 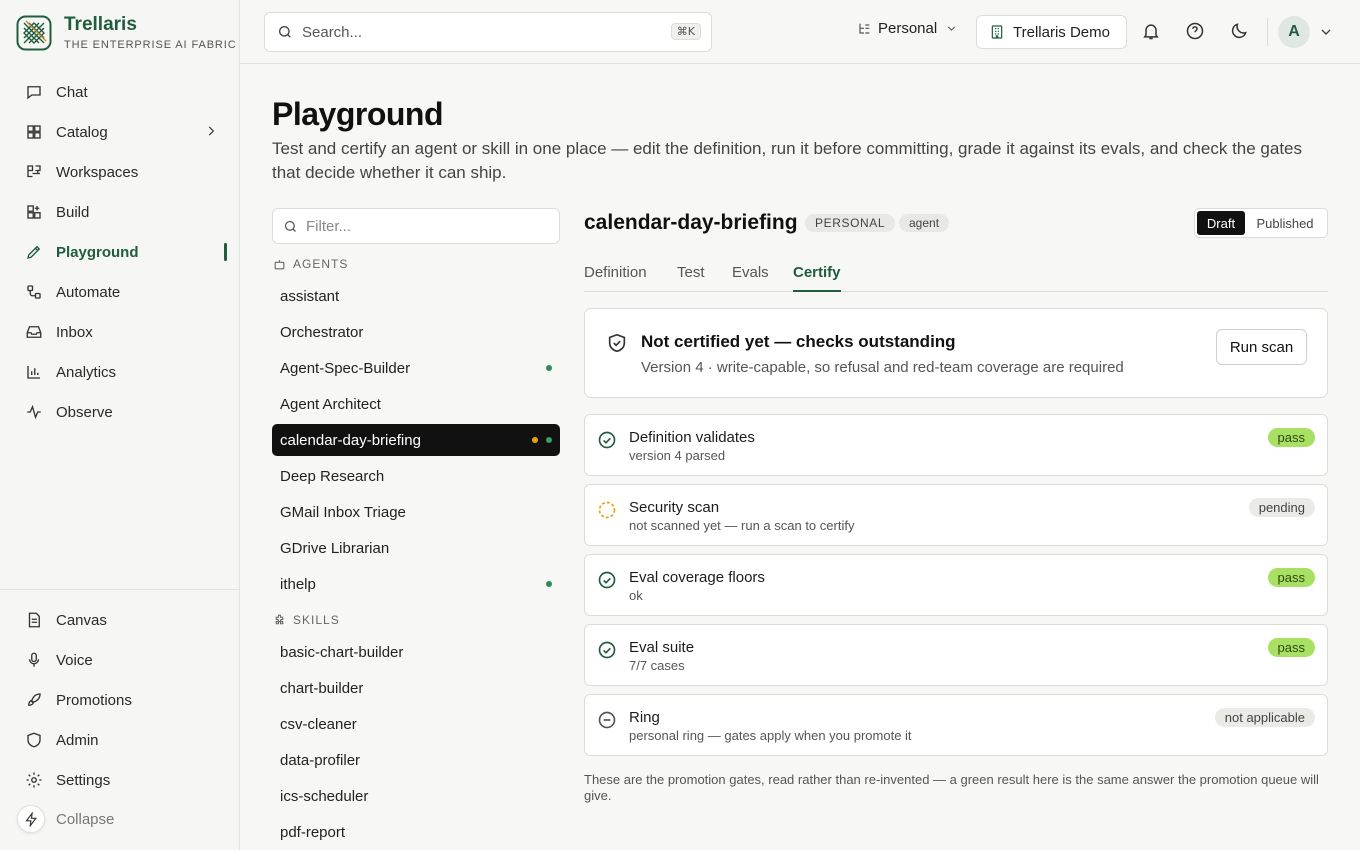 I want to click on list-item: chart-builder, so click(x=416, y=688).